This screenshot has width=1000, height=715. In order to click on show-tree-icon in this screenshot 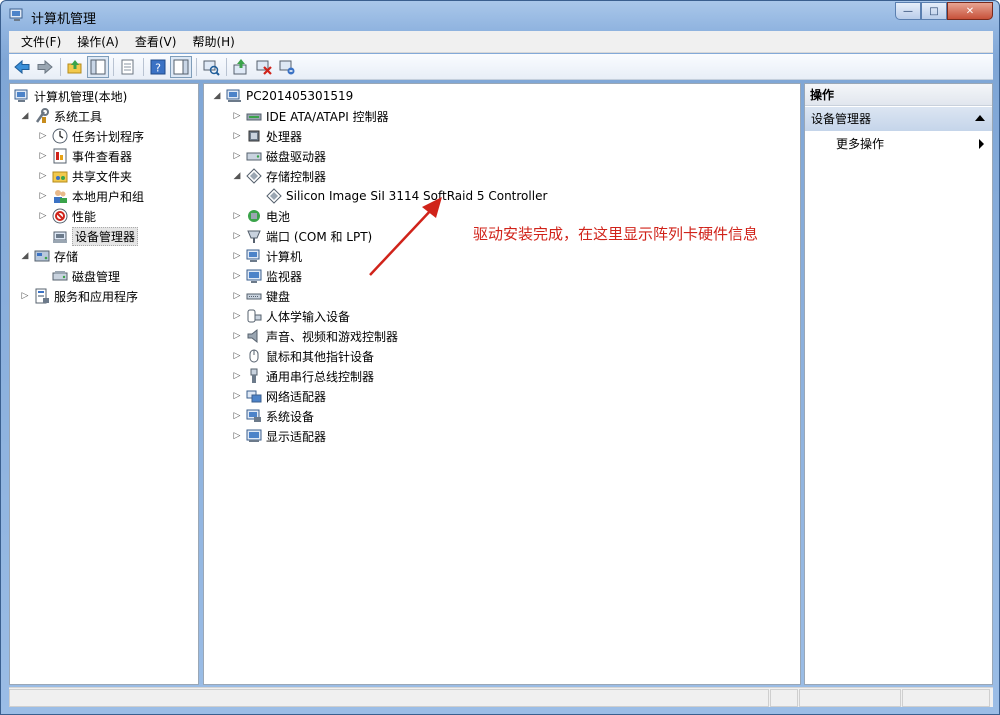, I will do `click(98, 66)`.